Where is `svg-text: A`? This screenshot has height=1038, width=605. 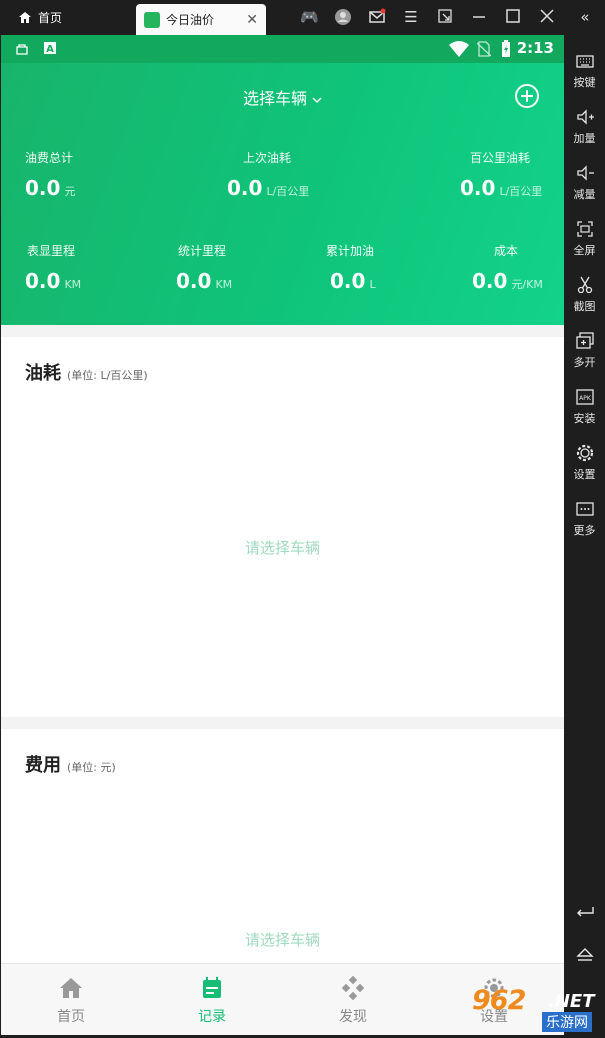
svg-text: A is located at coordinates (50, 49).